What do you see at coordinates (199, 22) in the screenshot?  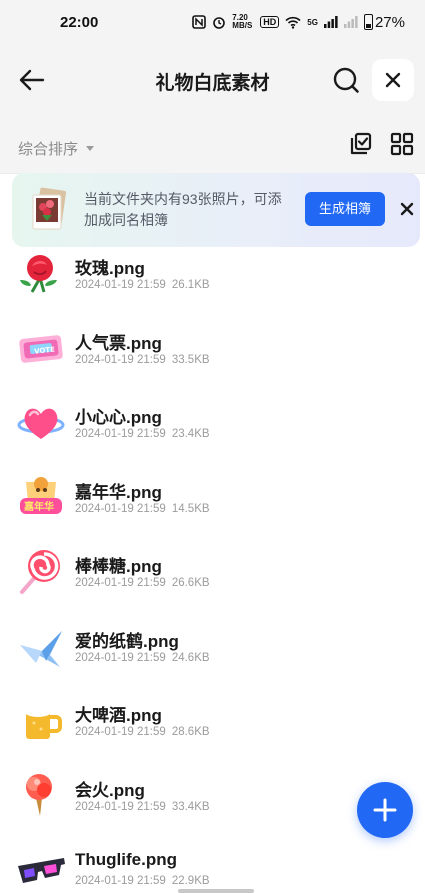 I see `nfc-icon` at bounding box center [199, 22].